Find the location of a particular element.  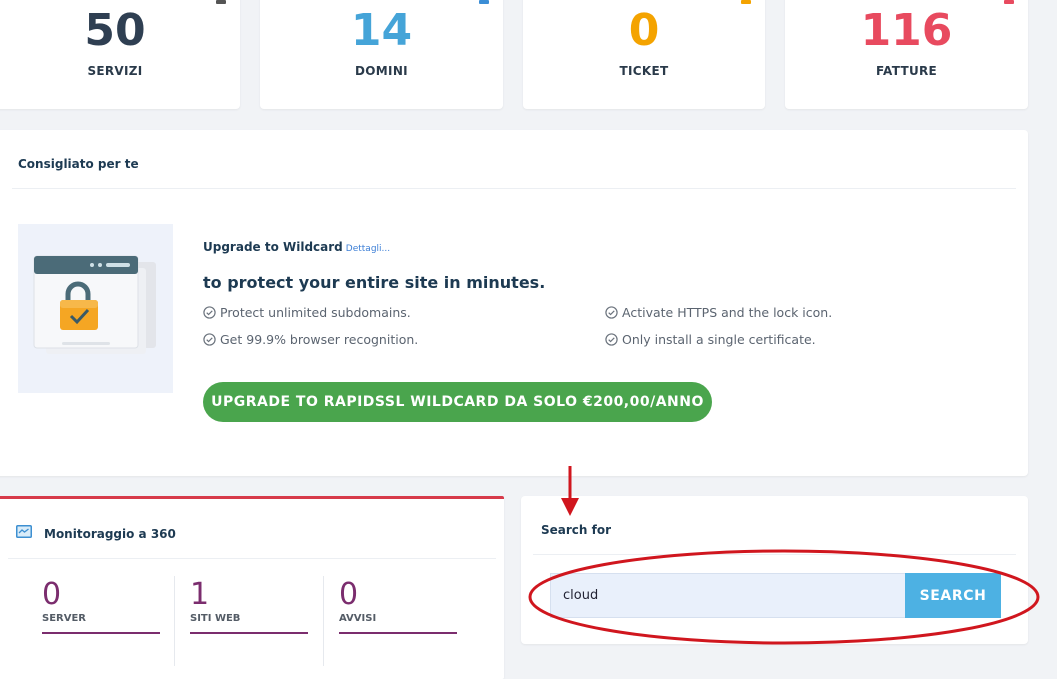

stat-card-fatture: 116 FATTURE is located at coordinates (906, 54).